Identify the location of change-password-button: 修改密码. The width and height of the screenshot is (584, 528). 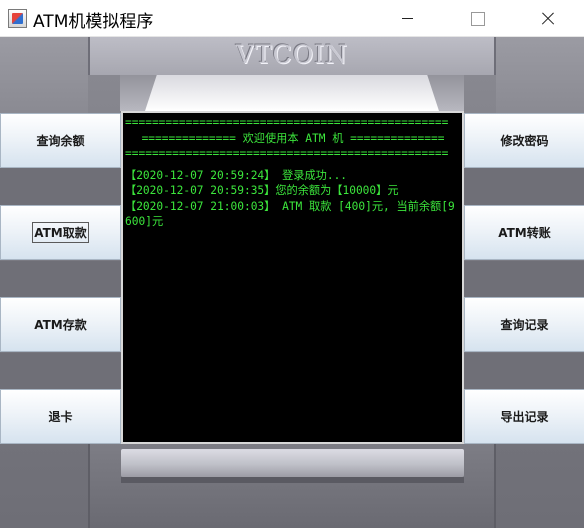
(524, 140).